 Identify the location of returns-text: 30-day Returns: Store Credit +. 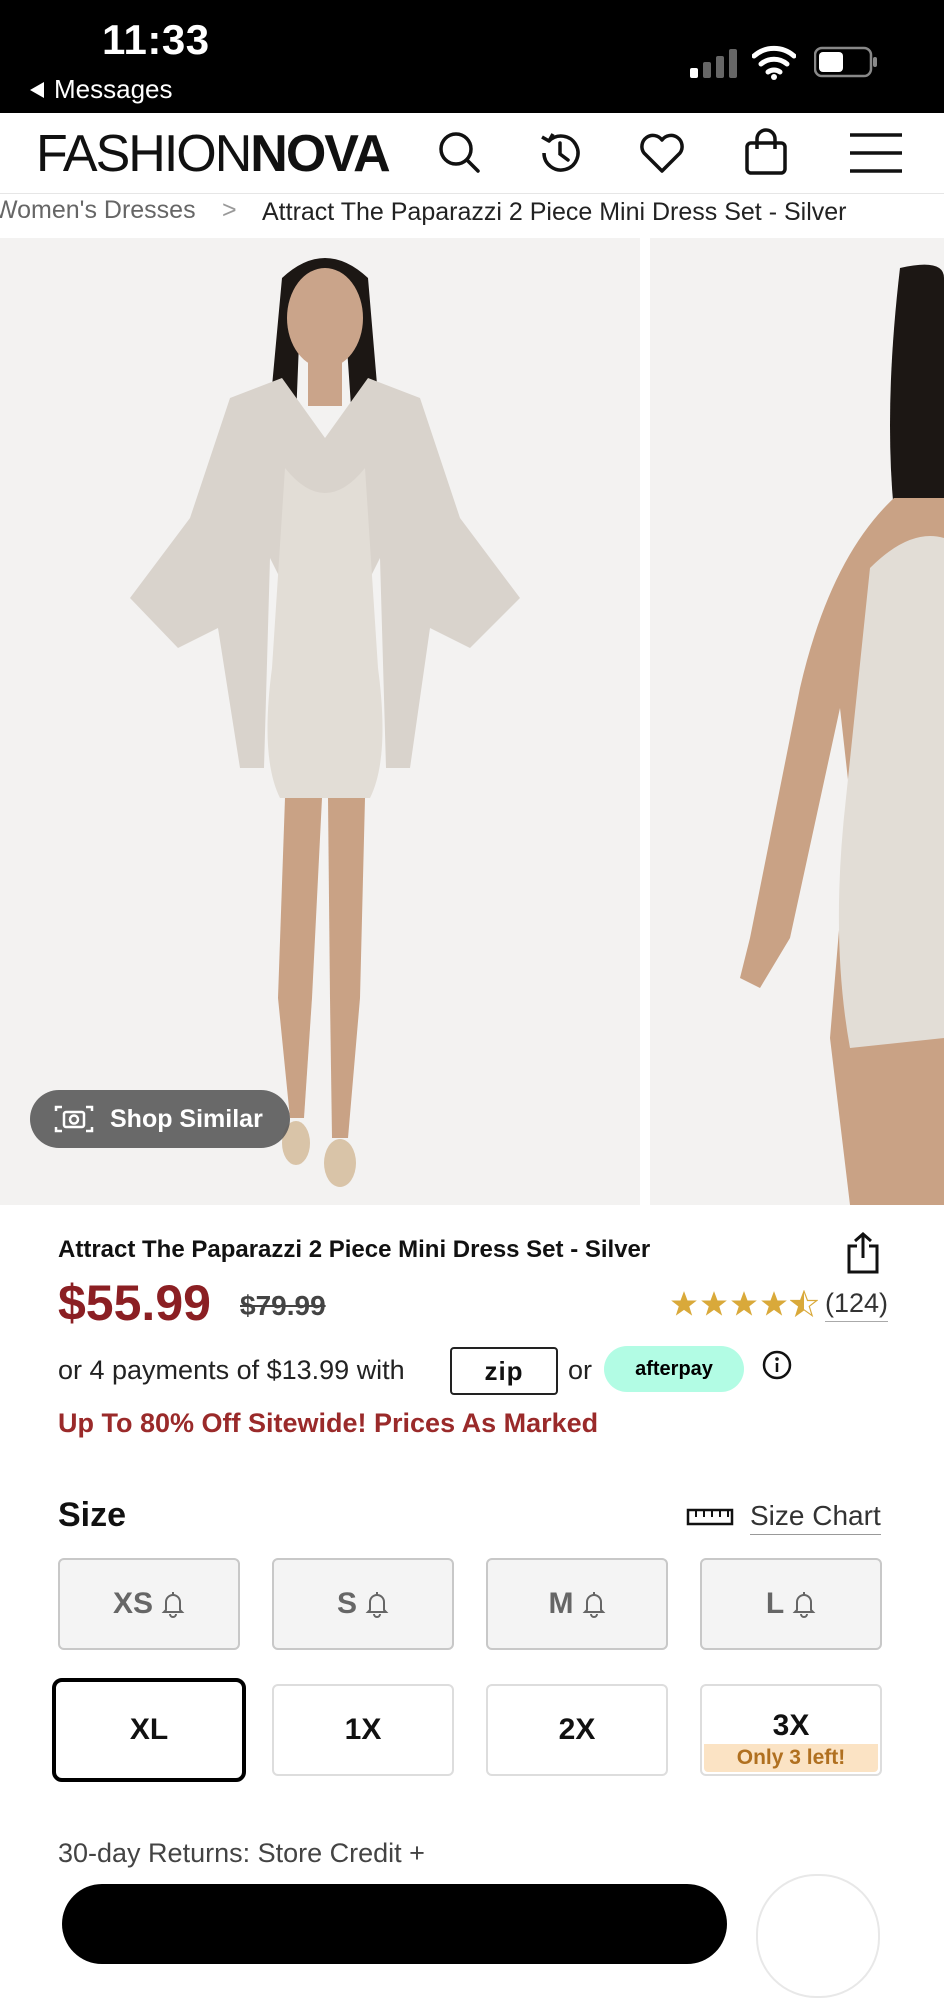
(241, 1853).